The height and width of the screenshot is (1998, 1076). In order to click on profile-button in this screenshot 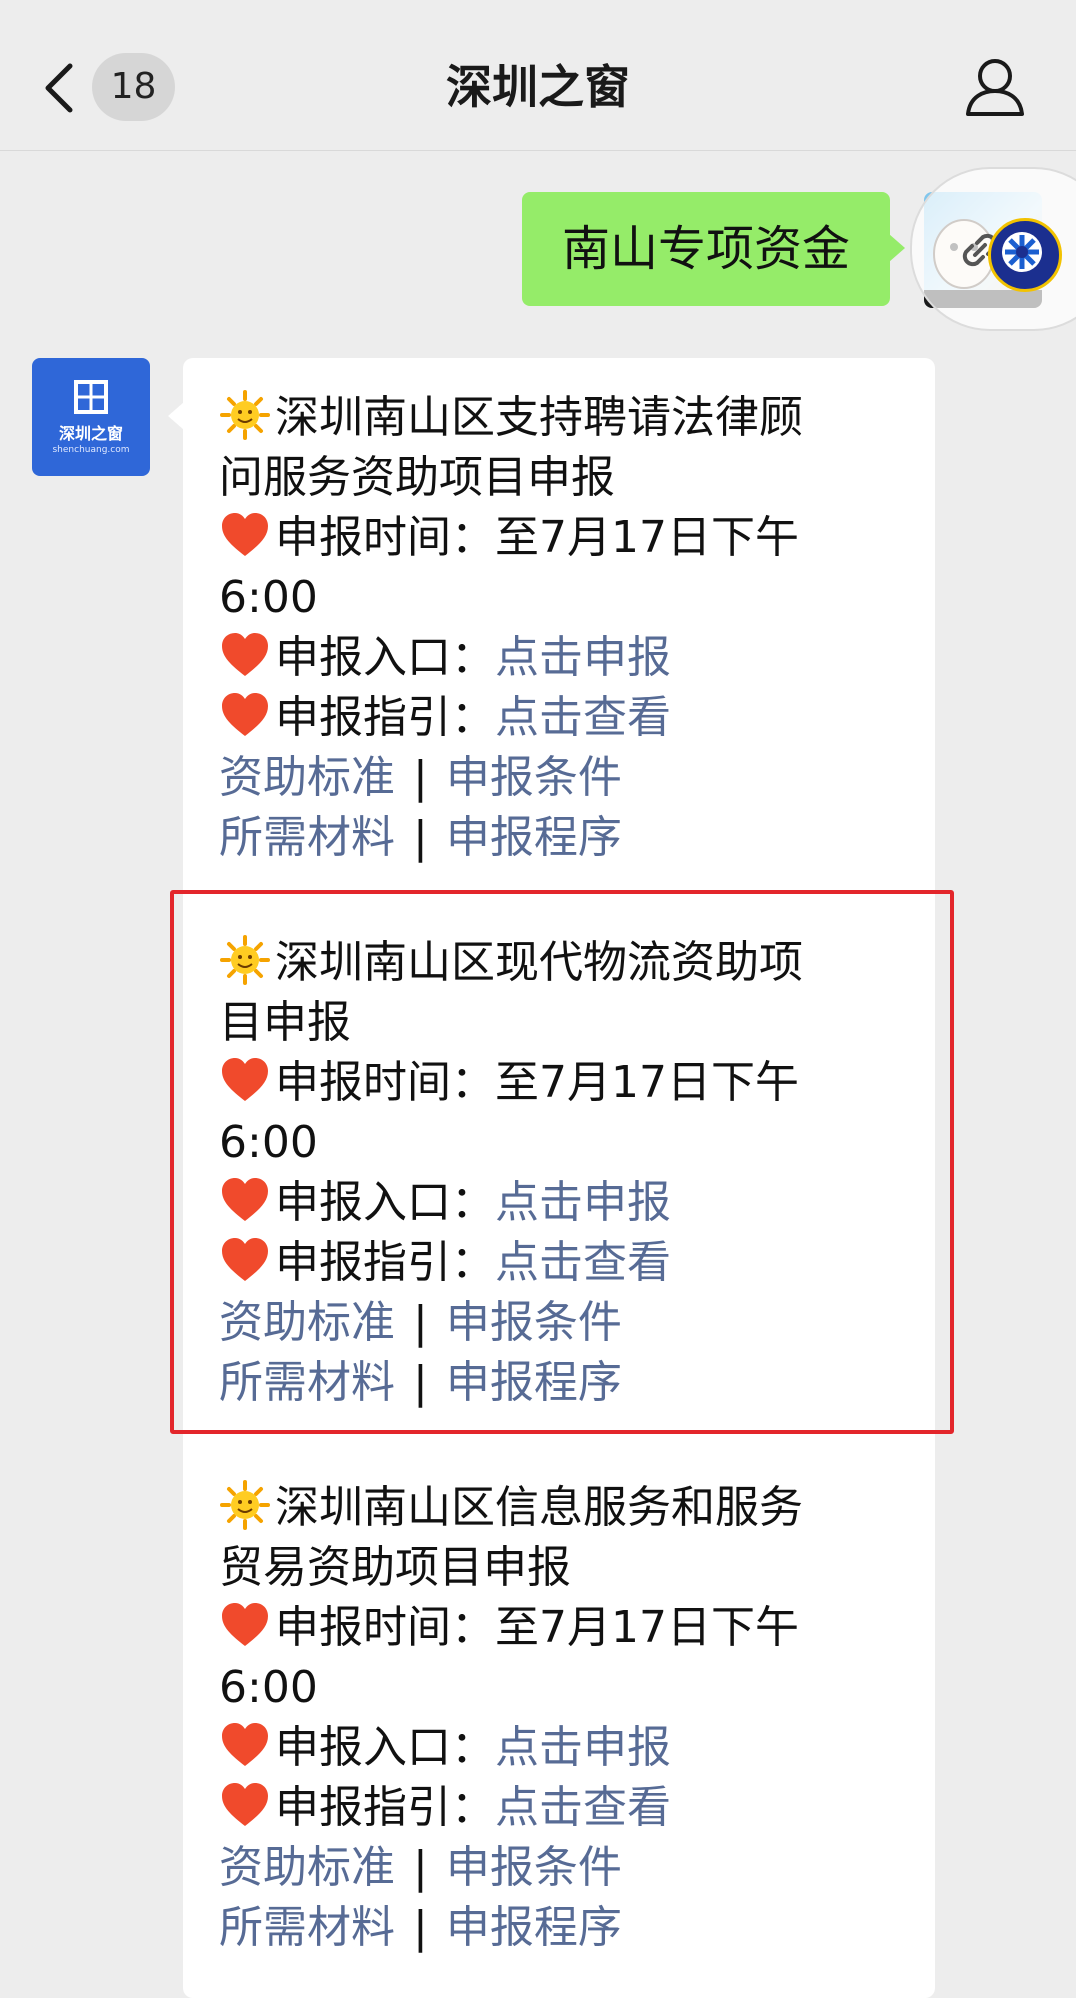, I will do `click(995, 87)`.